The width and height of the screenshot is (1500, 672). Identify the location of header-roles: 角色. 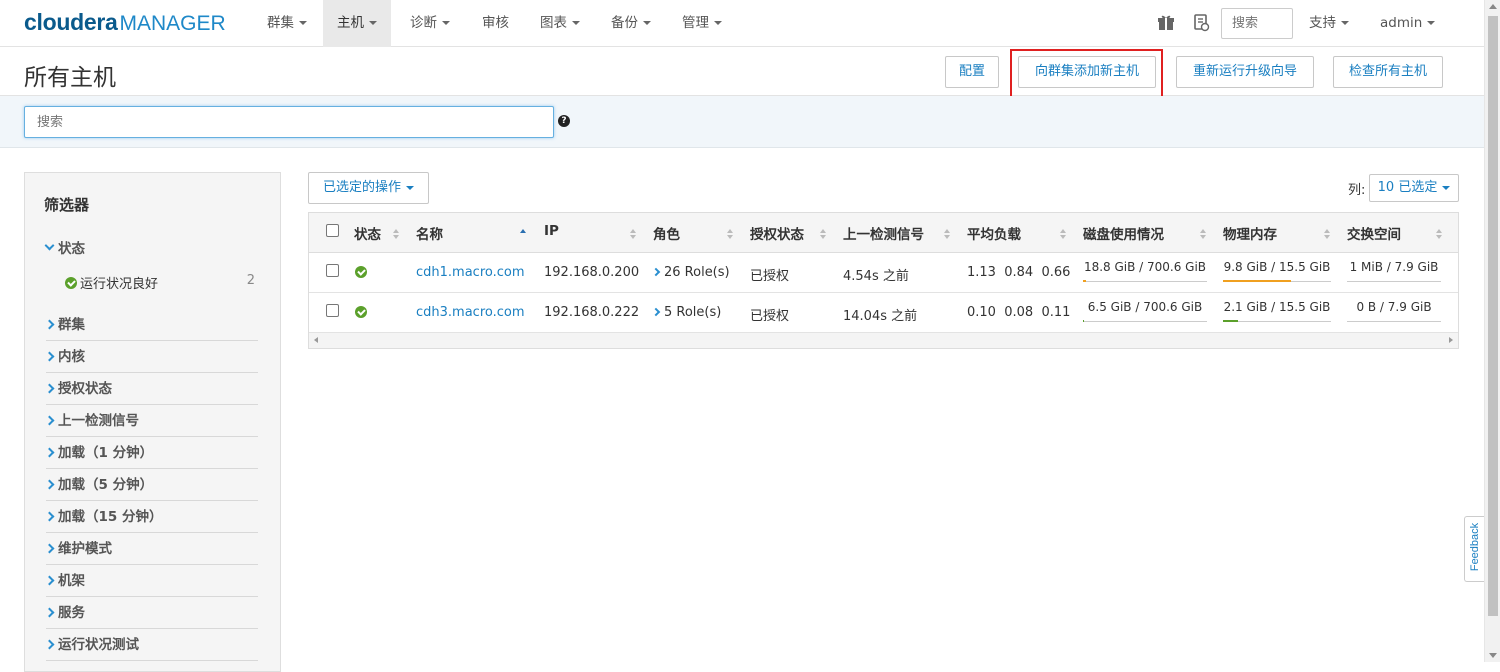
(666, 233).